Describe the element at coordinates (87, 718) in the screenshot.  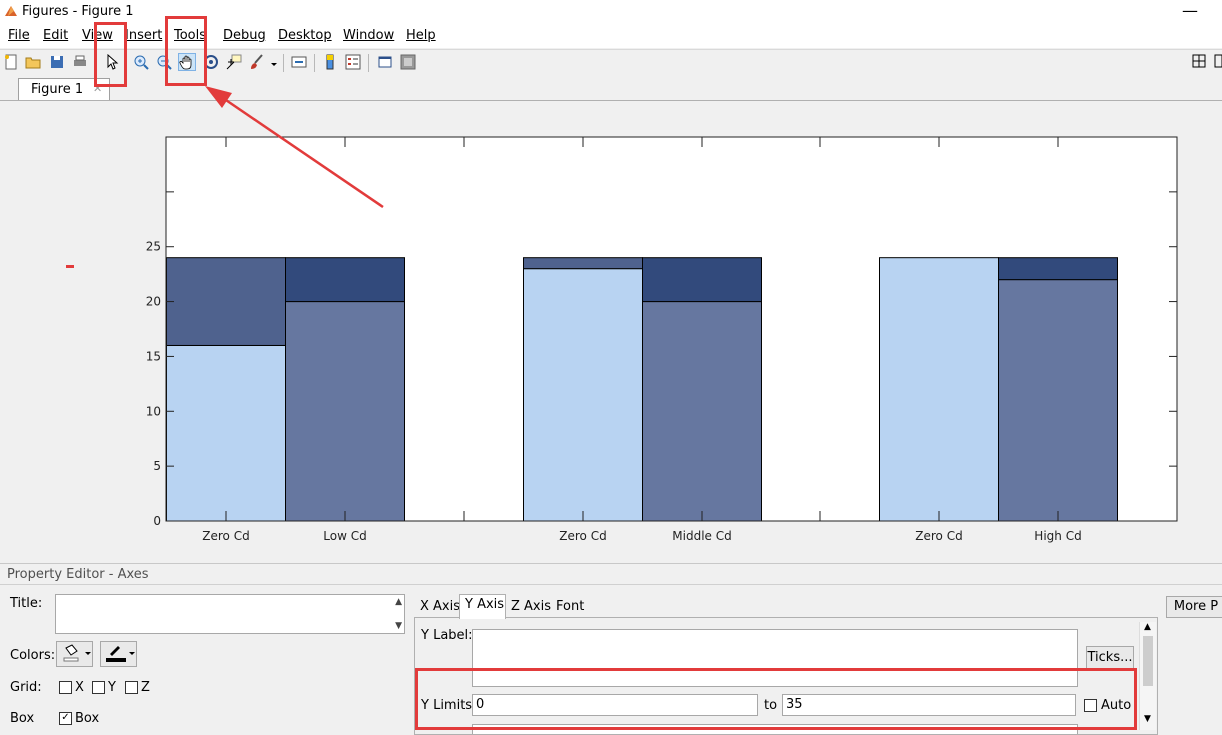
I see `box-check-label: Box` at that location.